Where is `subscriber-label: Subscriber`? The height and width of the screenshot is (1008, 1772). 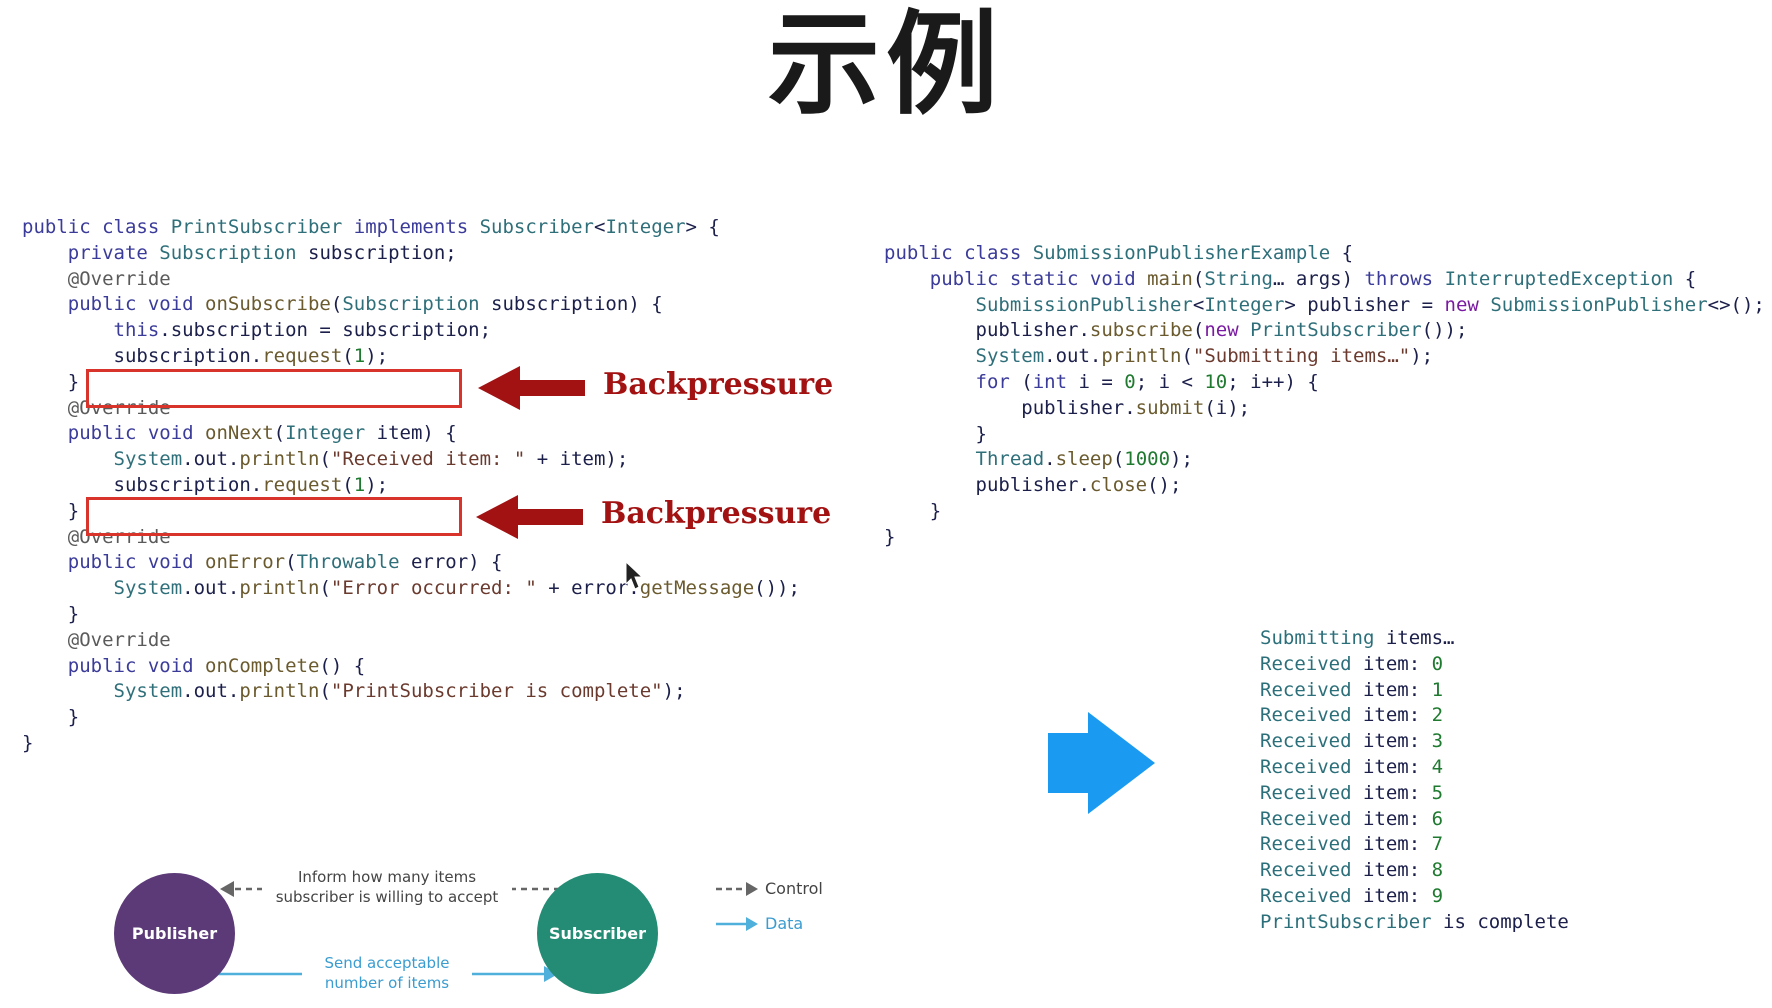 subscriber-label: Subscriber is located at coordinates (597, 933).